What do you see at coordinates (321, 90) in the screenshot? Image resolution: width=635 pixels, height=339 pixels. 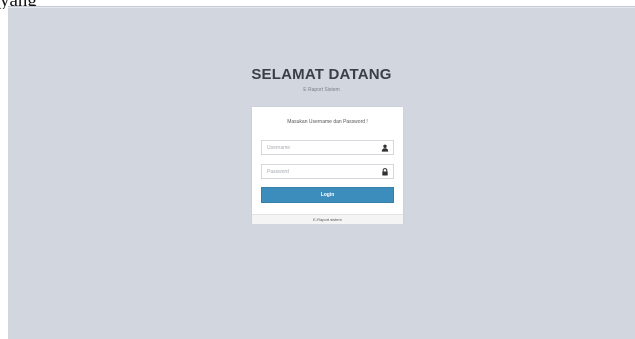 I see `page-subtitle: E Raport Sistem` at bounding box center [321, 90].